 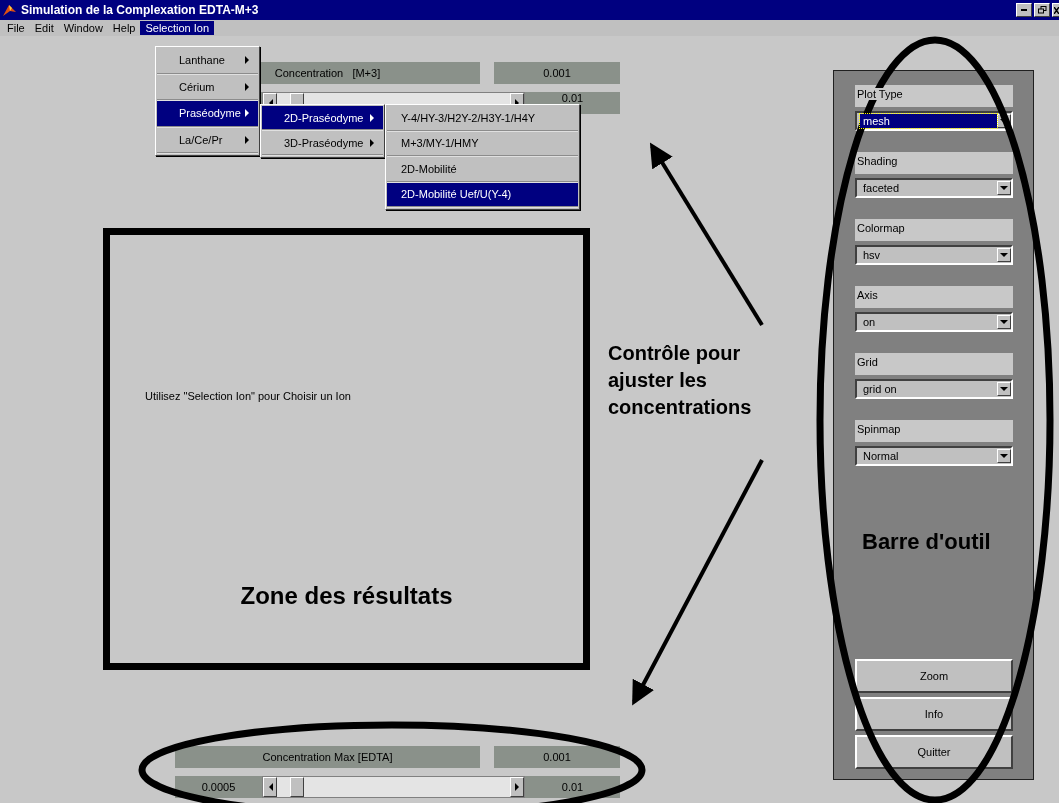 I want to click on right-arrow-button, so click(x=517, y=787).